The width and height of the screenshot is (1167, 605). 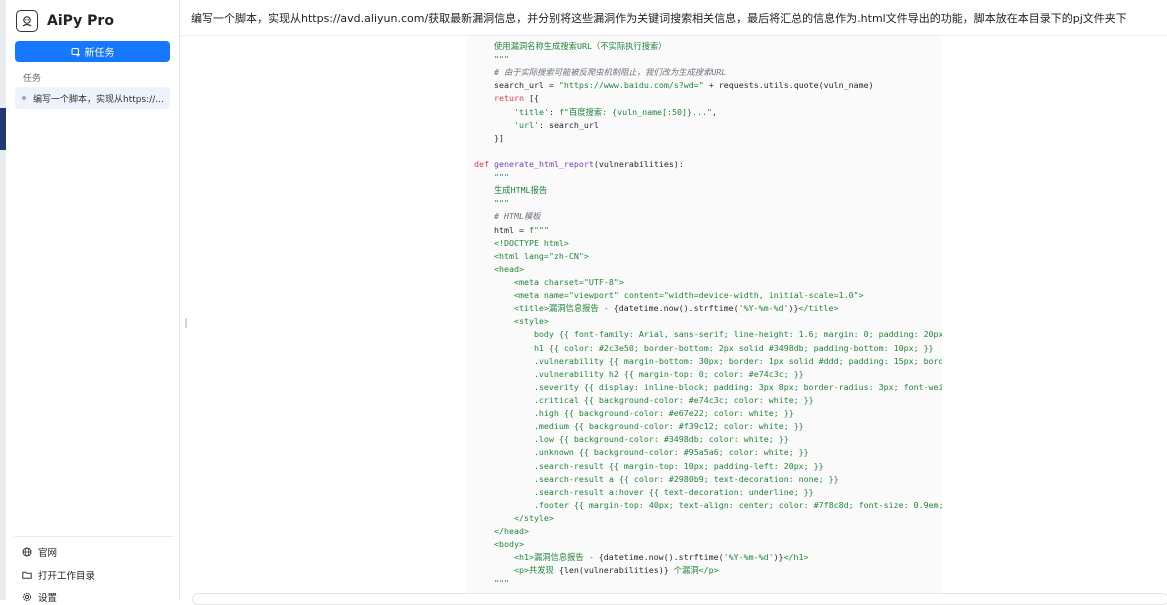 What do you see at coordinates (536, 557) in the screenshot?
I see `code-token: <h1>漏洞信息报告 -` at bounding box center [536, 557].